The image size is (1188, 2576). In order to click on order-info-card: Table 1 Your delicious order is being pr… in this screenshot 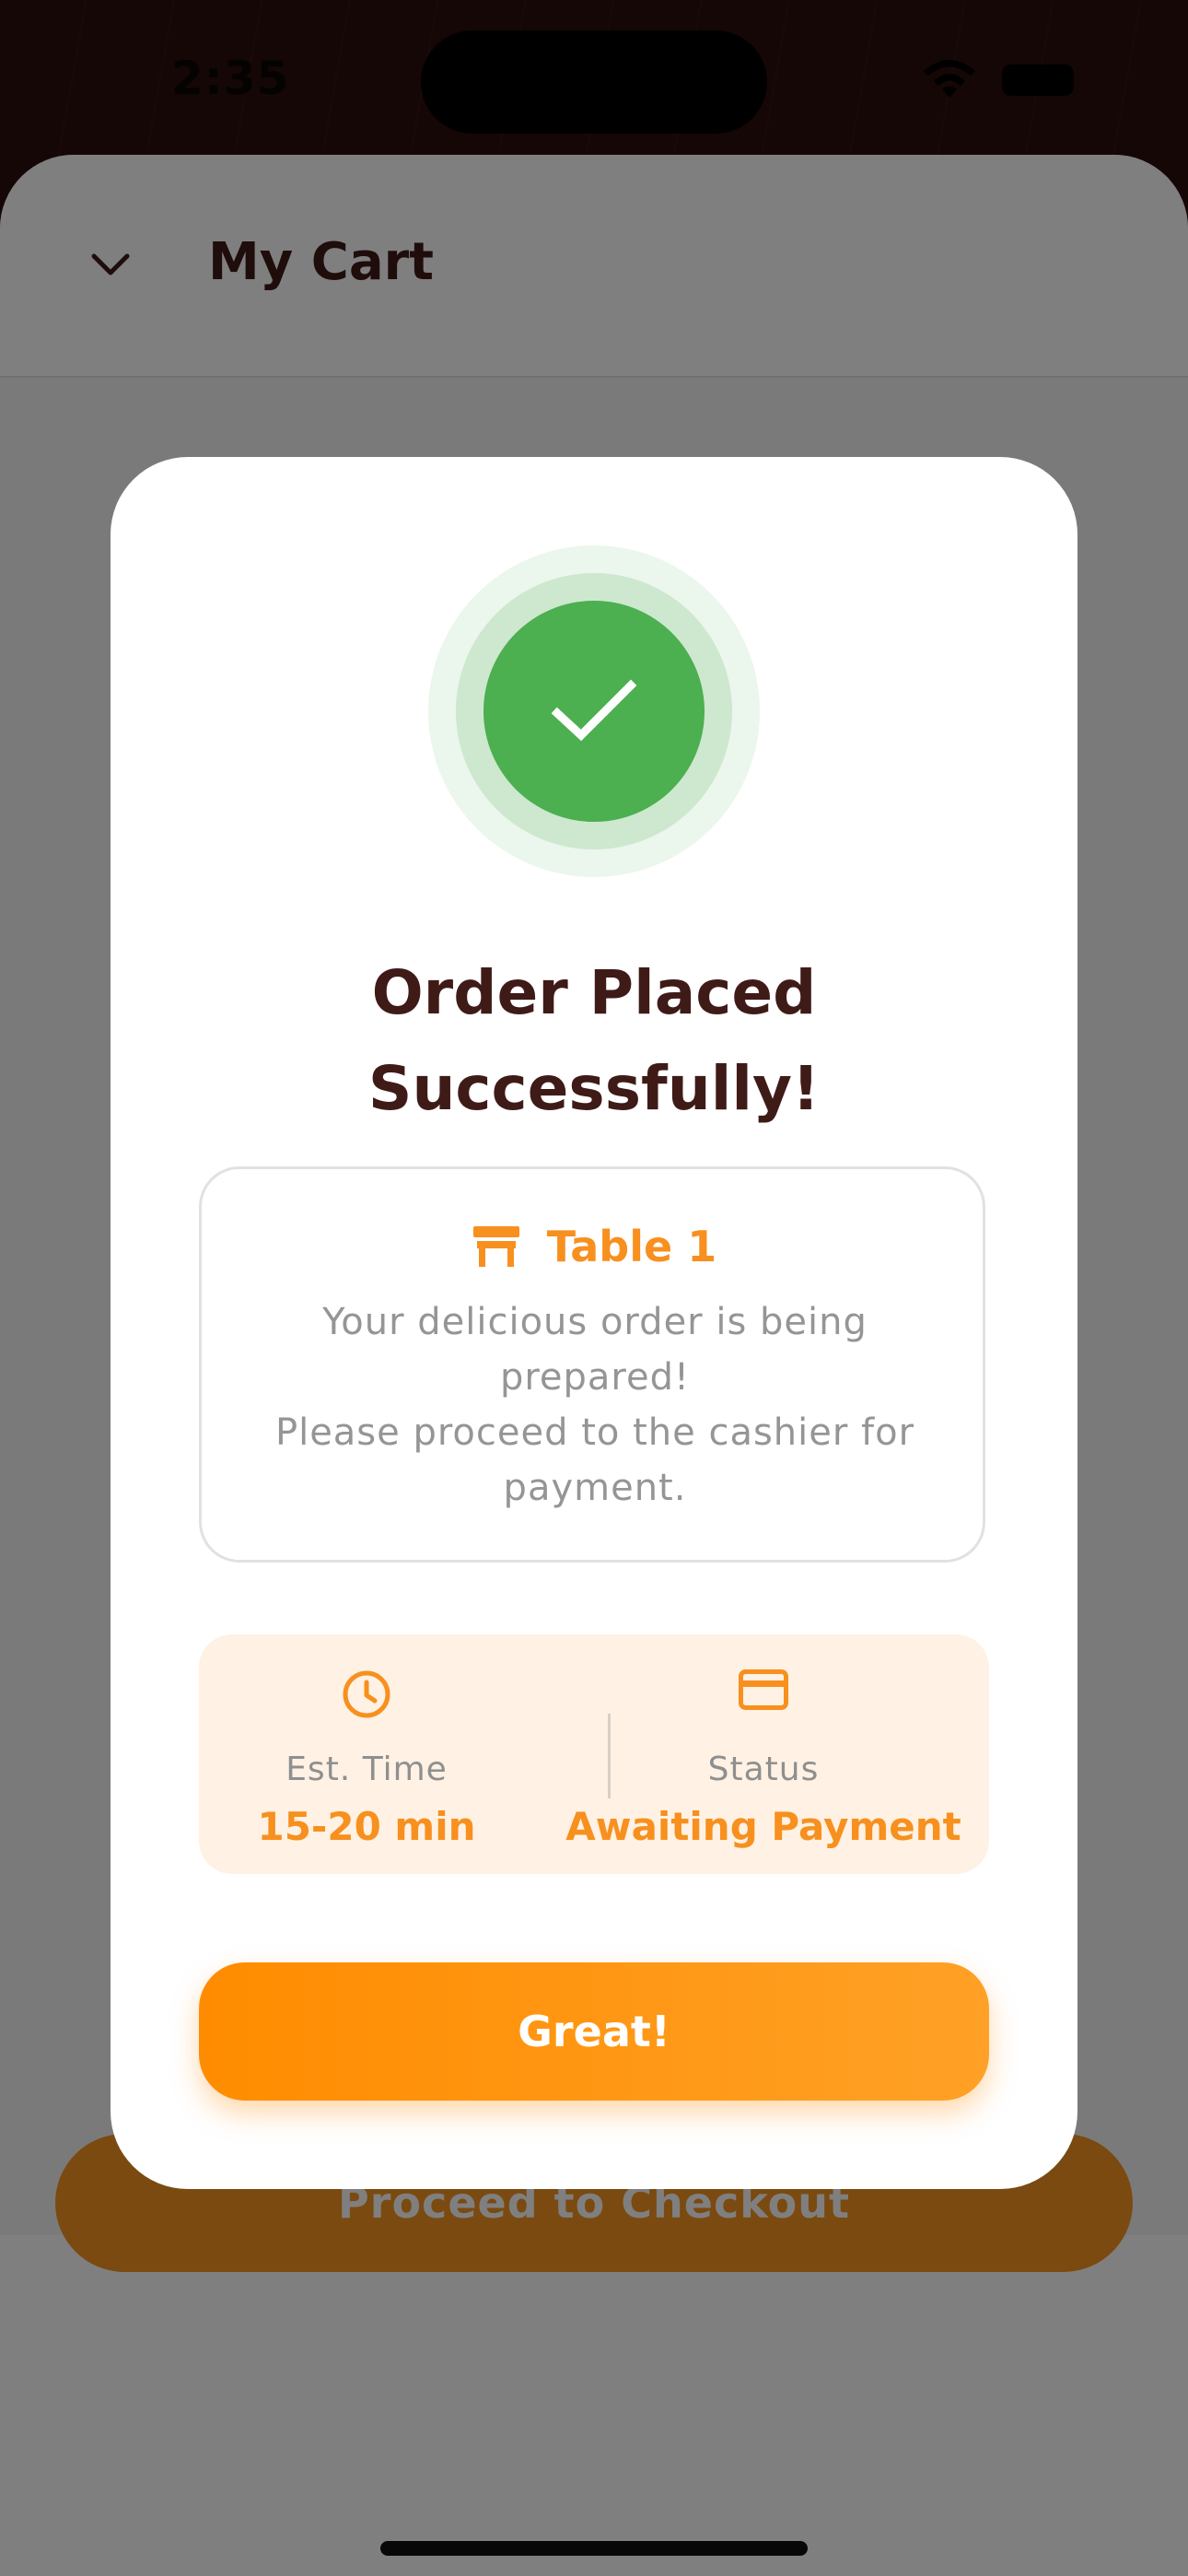, I will do `click(592, 1364)`.